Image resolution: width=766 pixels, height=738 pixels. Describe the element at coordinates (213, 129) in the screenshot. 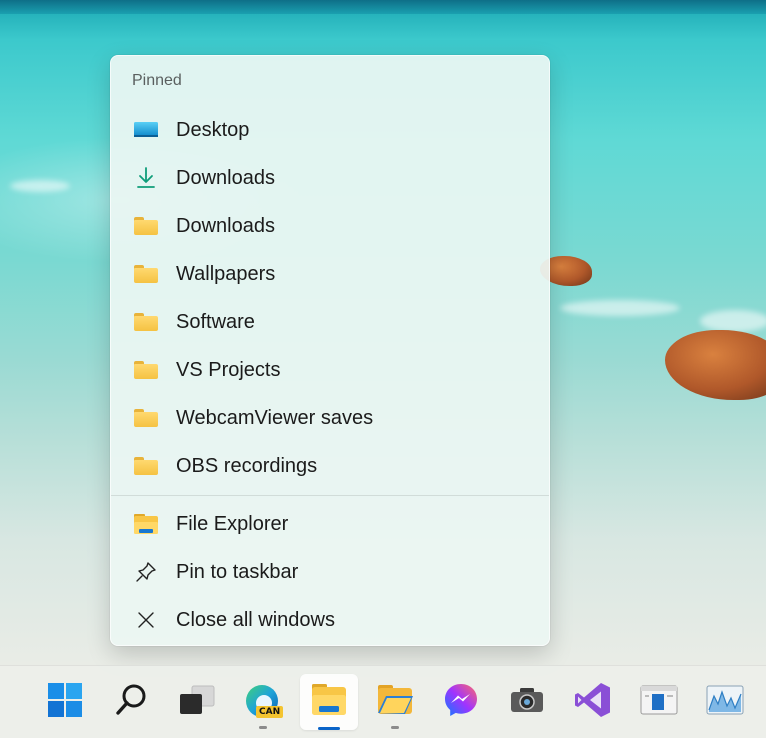

I see `jump-item-label: Desktop` at that location.